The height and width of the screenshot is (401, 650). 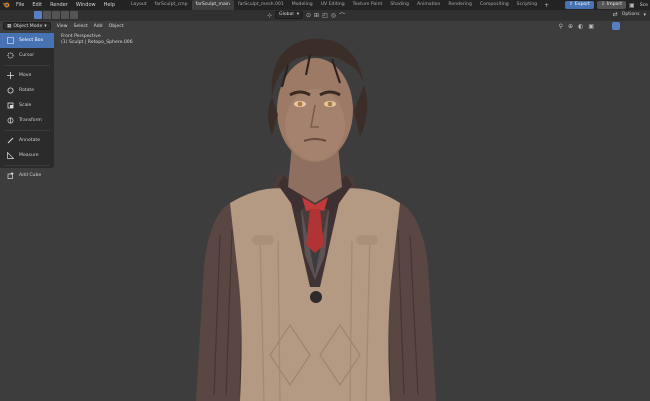 What do you see at coordinates (6, 5) in the screenshot?
I see `blender-logo-icon` at bounding box center [6, 5].